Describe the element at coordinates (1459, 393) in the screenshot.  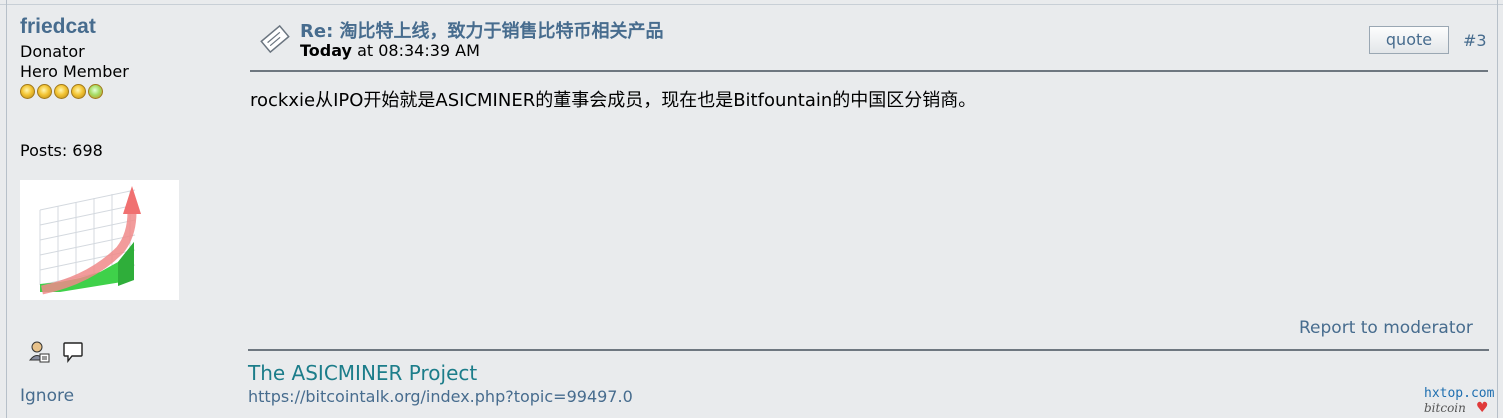
I see `watermark-site: hxtop.com` at that location.